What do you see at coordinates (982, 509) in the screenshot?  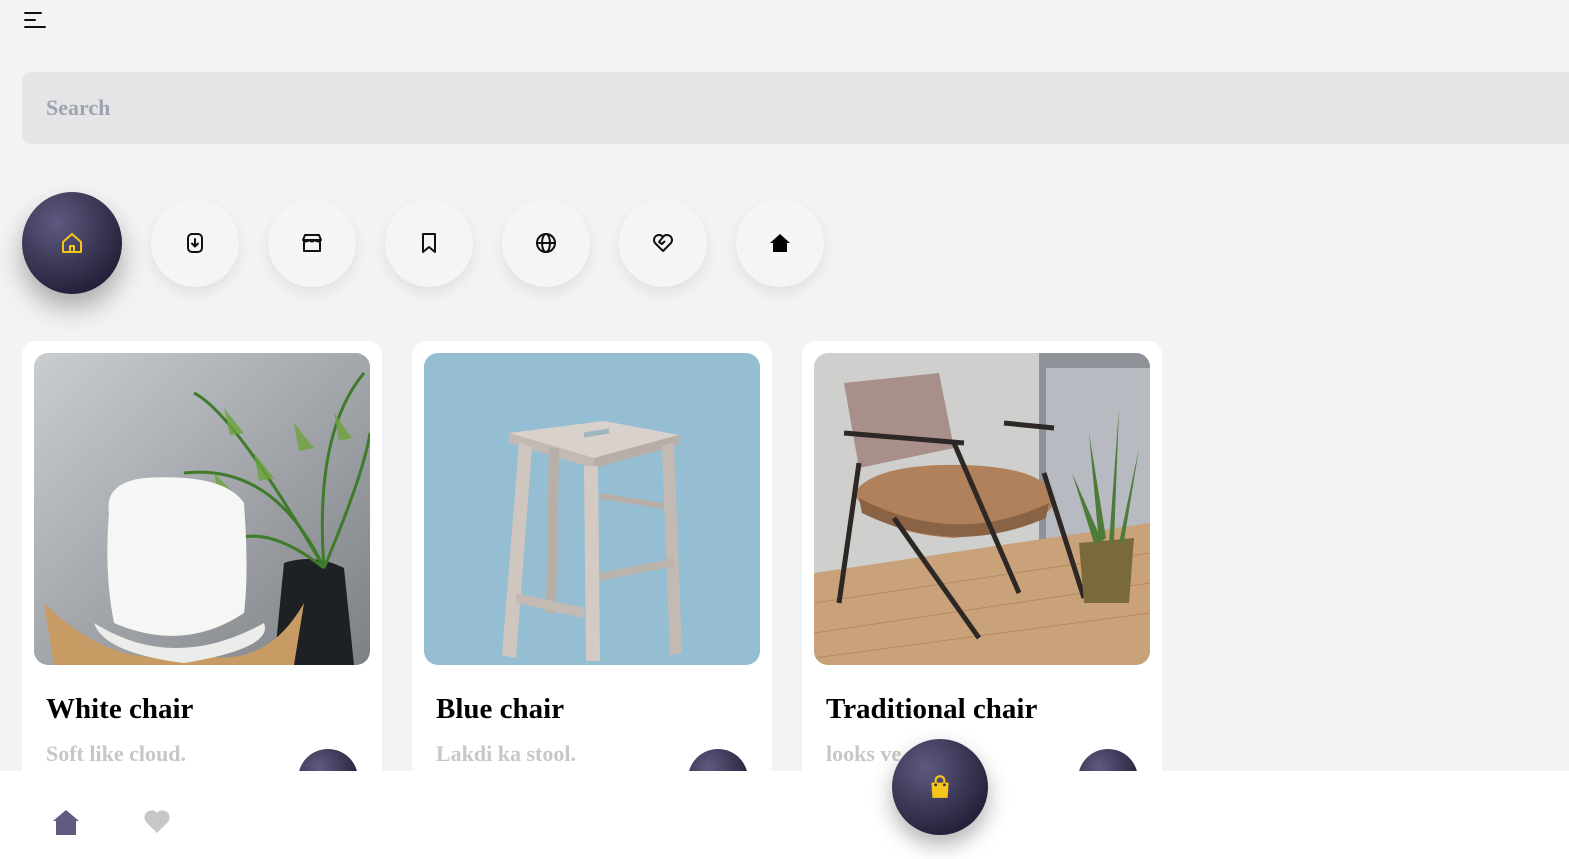 I see `product-image-traditional-chair` at bounding box center [982, 509].